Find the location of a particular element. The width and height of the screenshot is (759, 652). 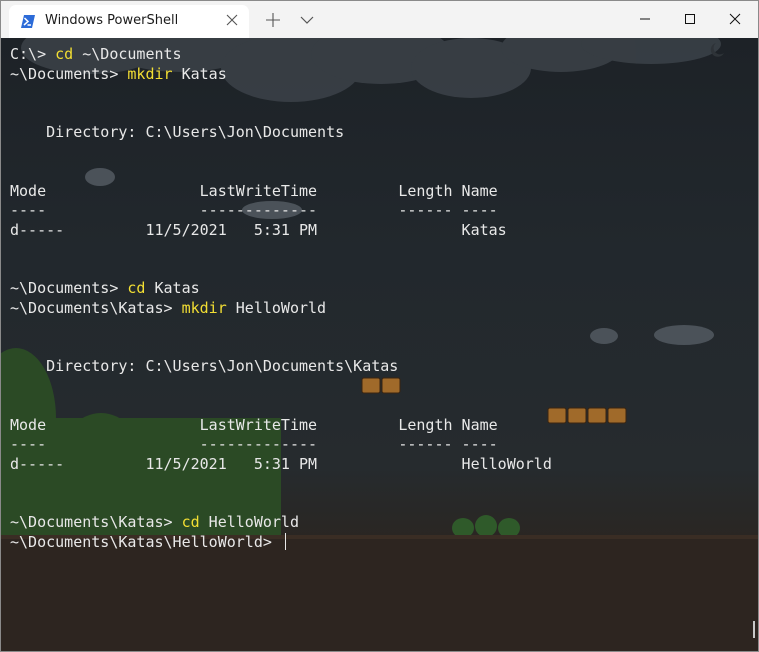

tab-windows-powershell: Windows PowerShell is located at coordinates (129, 21).